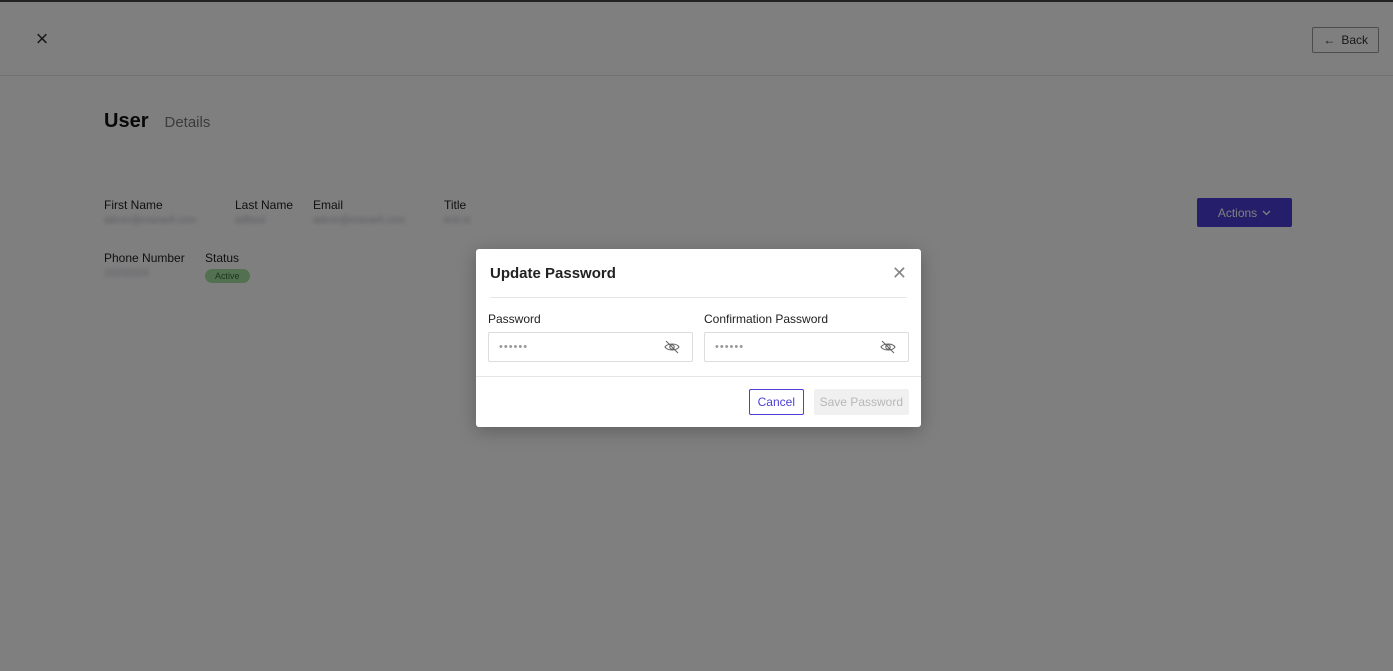  What do you see at coordinates (553, 273) in the screenshot?
I see `dialog-title: Update Password` at bounding box center [553, 273].